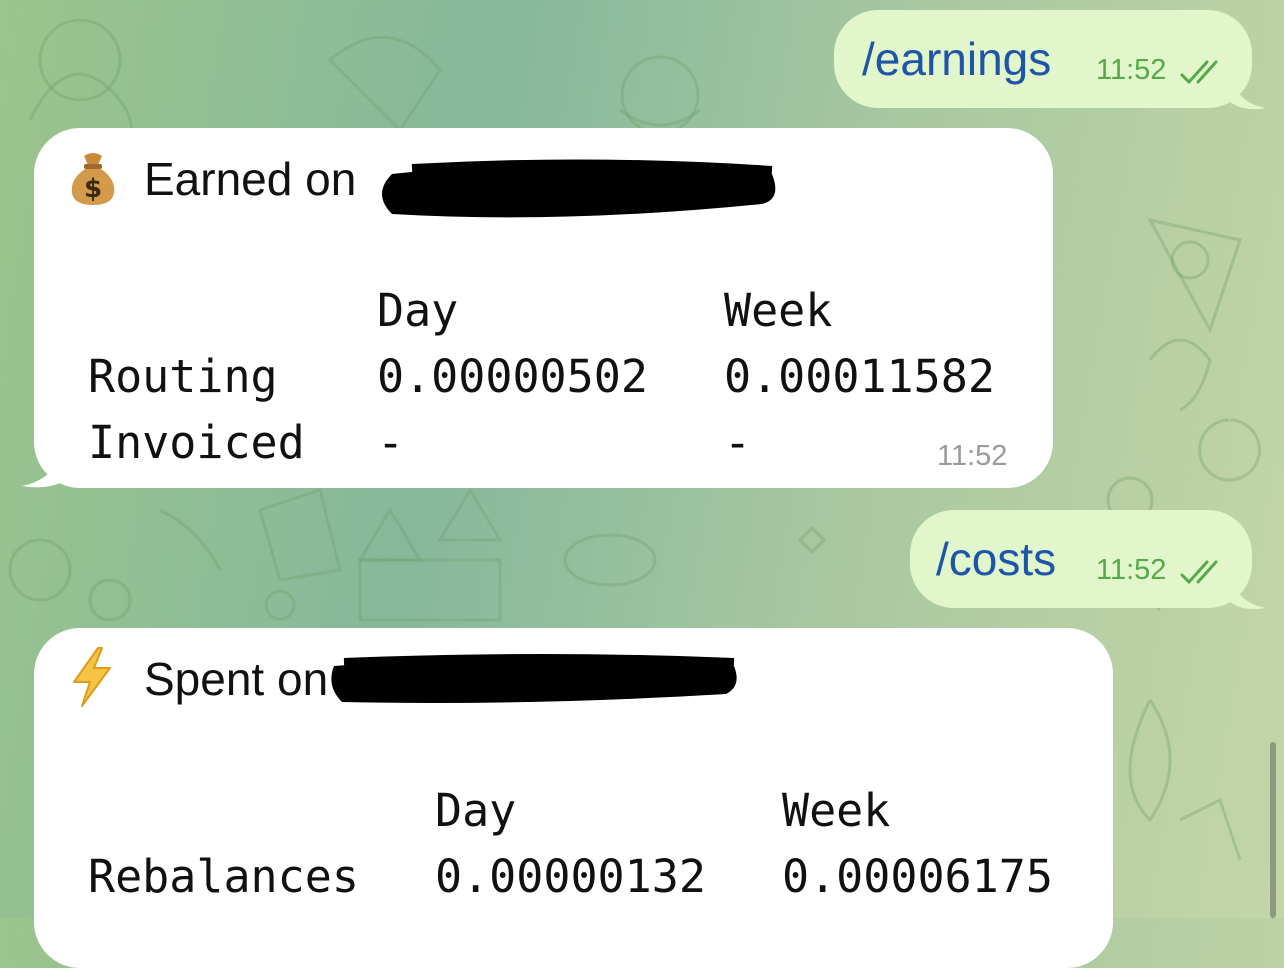 The image size is (1284, 968). I want to click on command-link-costs: /costs, so click(996, 559).